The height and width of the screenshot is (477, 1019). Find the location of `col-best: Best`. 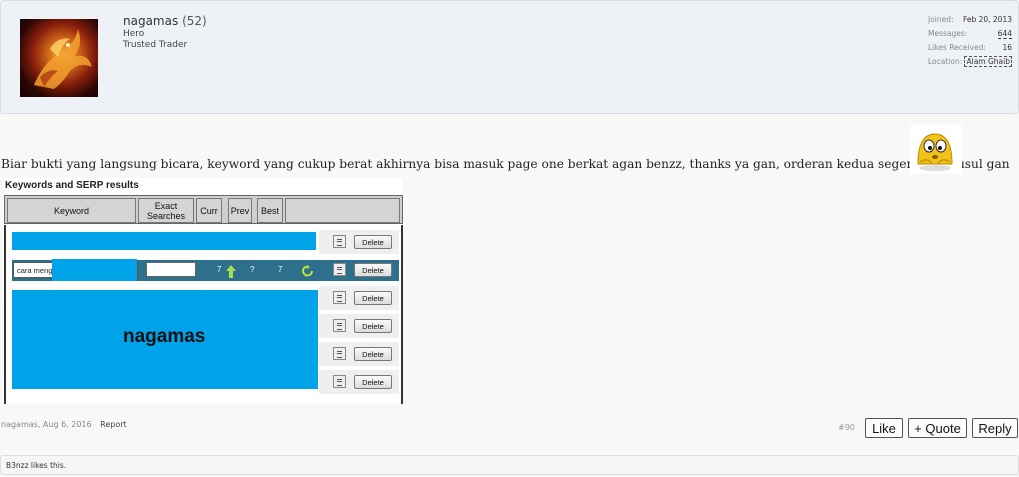

col-best: Best is located at coordinates (270, 210).